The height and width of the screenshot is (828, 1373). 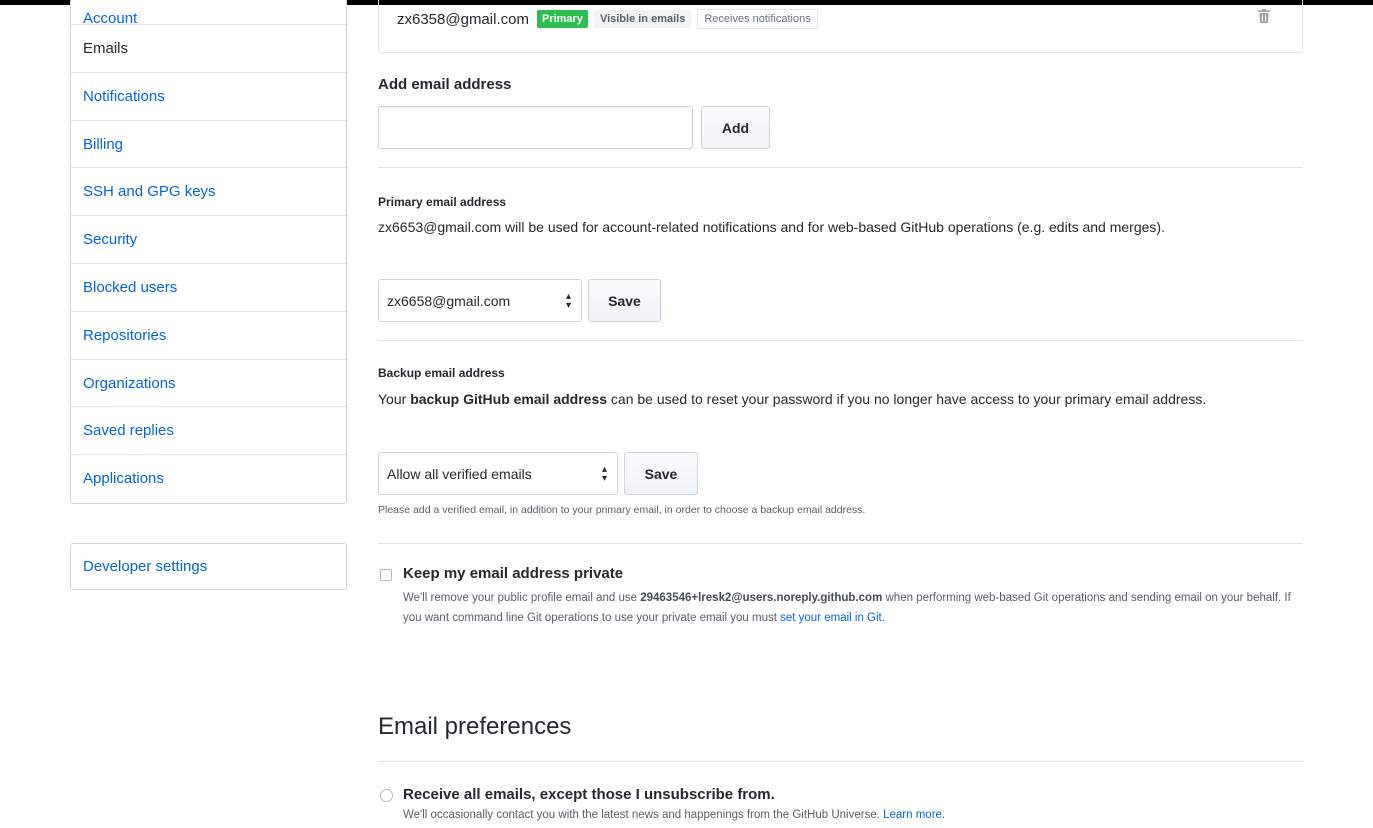 What do you see at coordinates (386, 575) in the screenshot?
I see `keep-private-checkbox` at bounding box center [386, 575].